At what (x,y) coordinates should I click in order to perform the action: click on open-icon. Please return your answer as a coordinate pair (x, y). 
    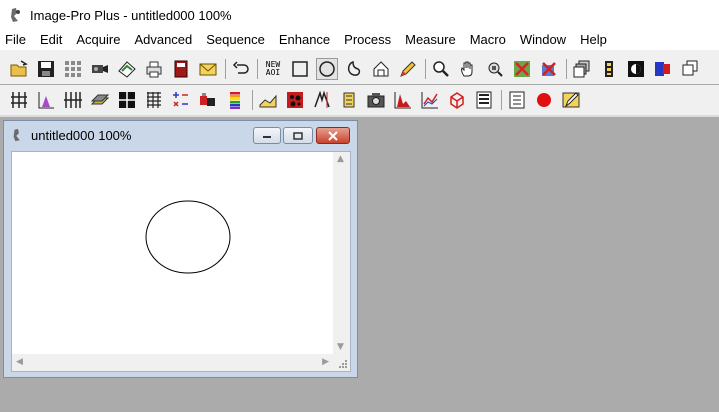
    Looking at the image, I should click on (19, 69).